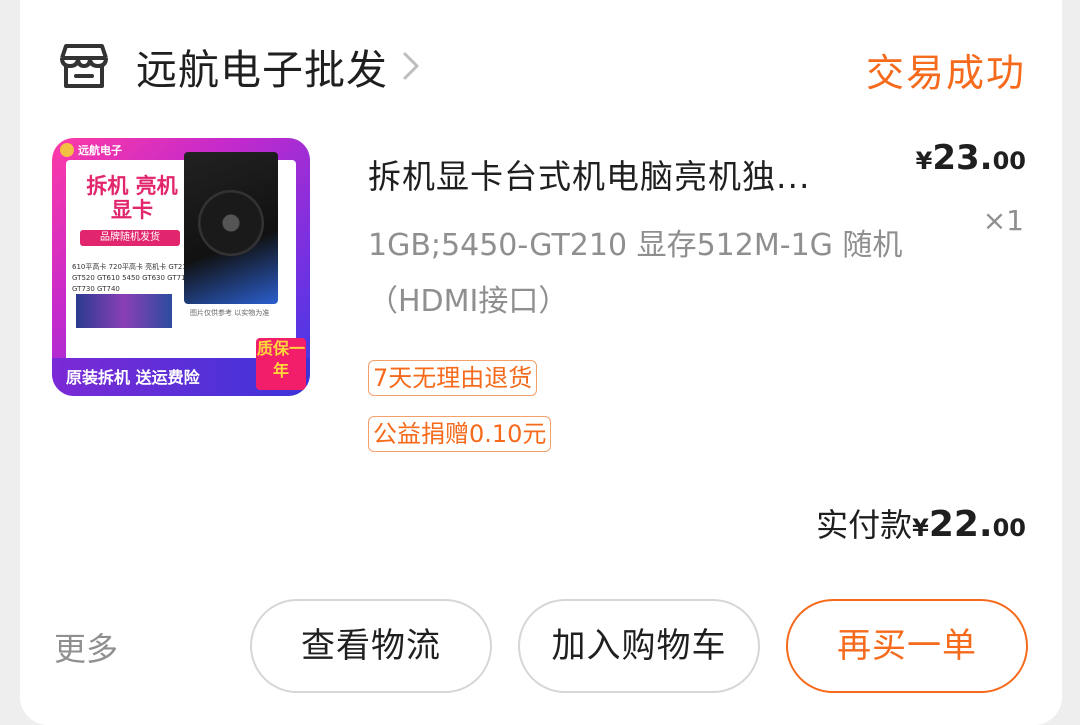 The width and height of the screenshot is (1080, 725). What do you see at coordinates (907, 646) in the screenshot?
I see `buy-again-button: 再买一单` at bounding box center [907, 646].